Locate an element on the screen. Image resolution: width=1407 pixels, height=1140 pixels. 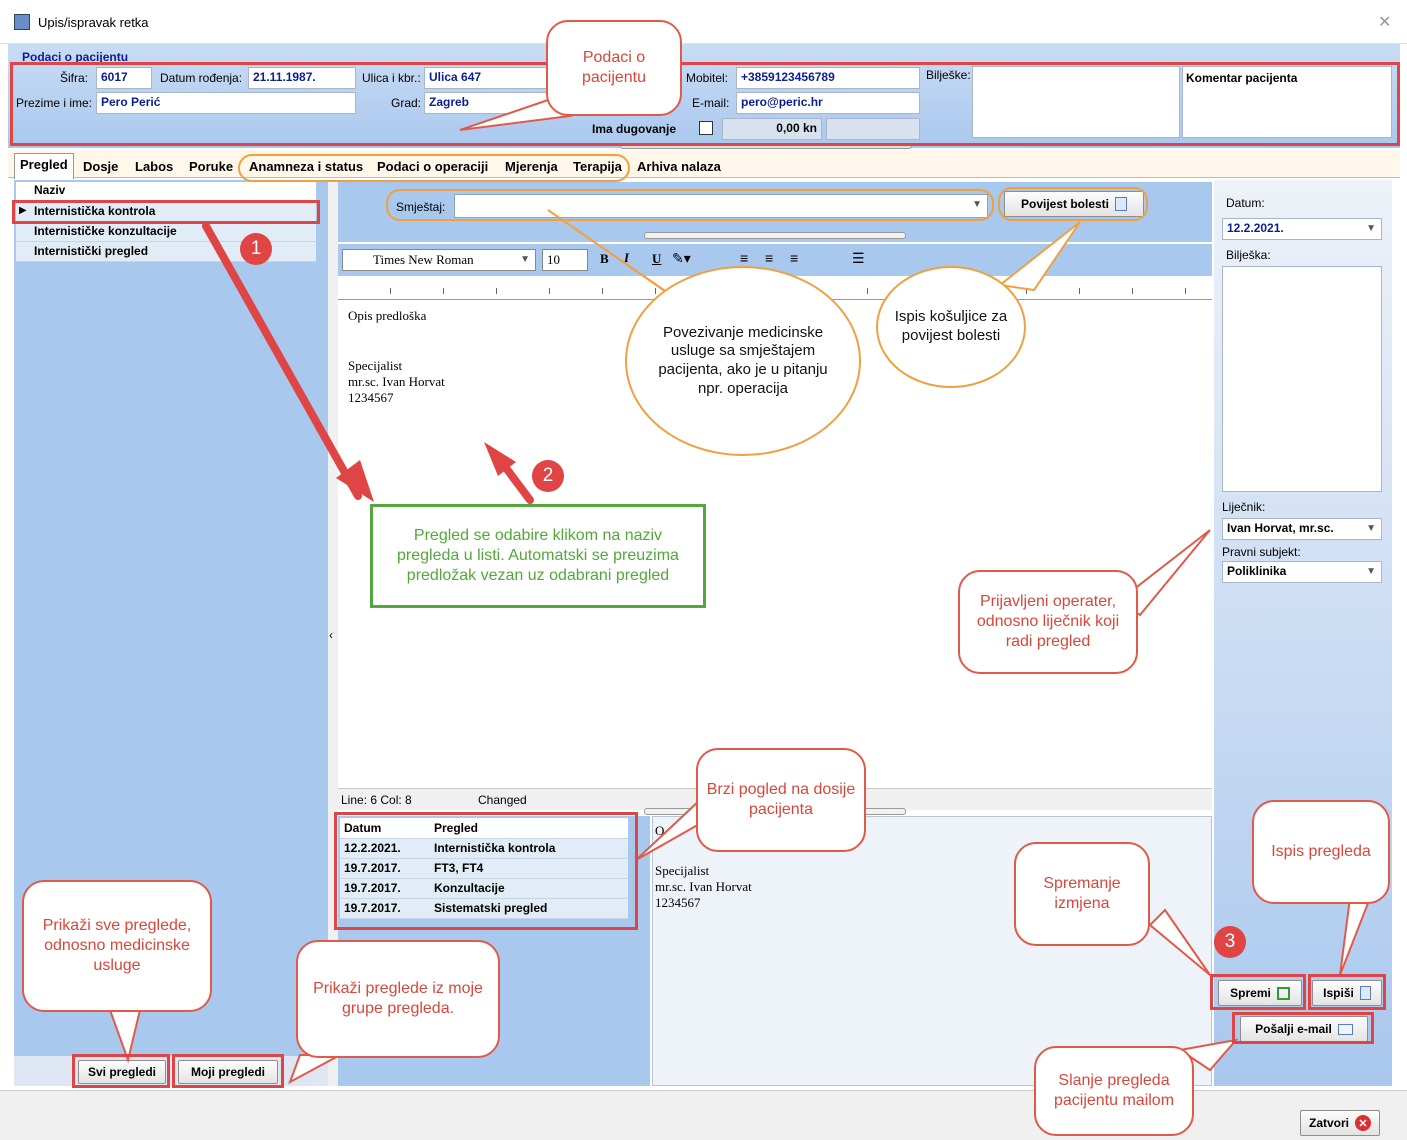
step-number: 2 is located at coordinates (548, 476).